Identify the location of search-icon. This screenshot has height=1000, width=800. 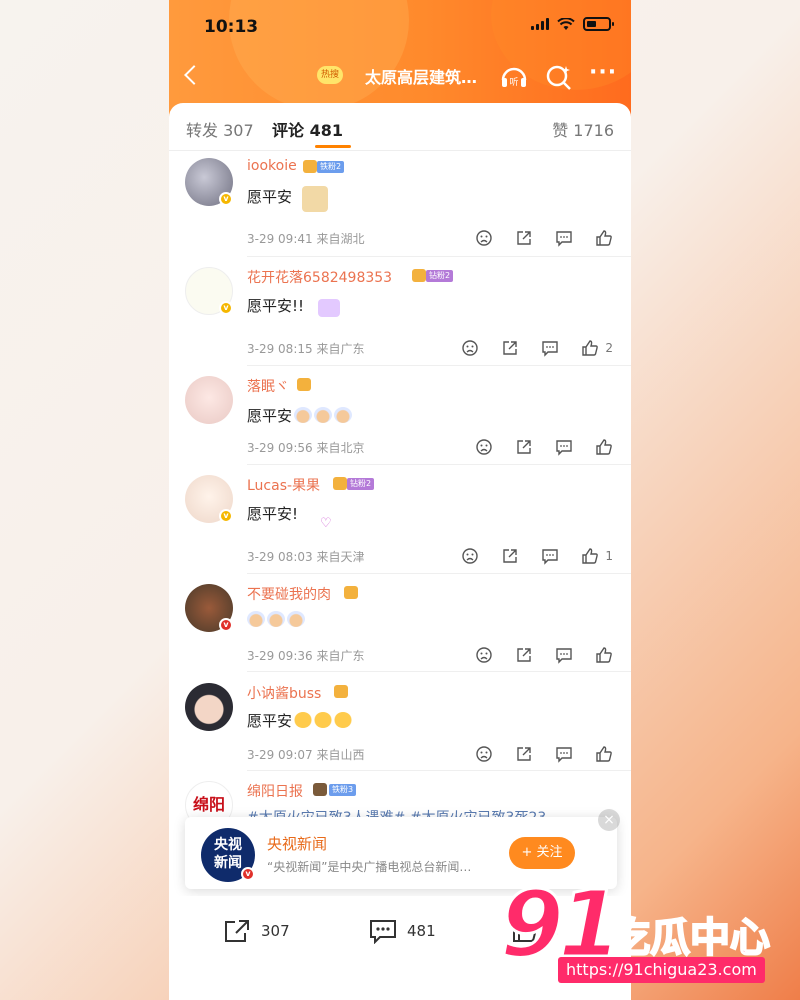
(559, 77).